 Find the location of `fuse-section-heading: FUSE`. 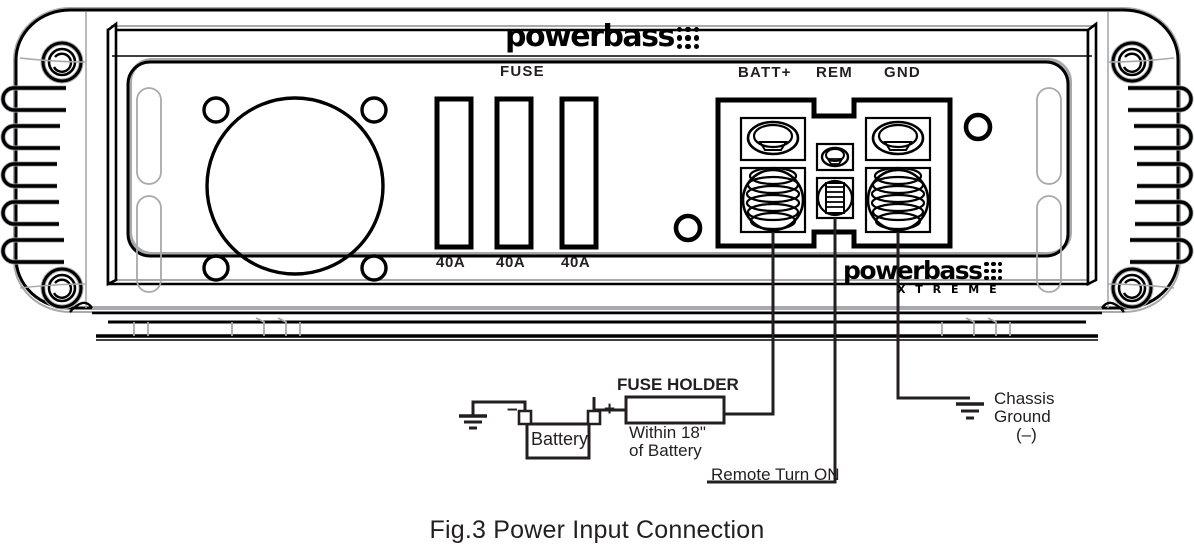

fuse-section-heading: FUSE is located at coordinates (522, 71).